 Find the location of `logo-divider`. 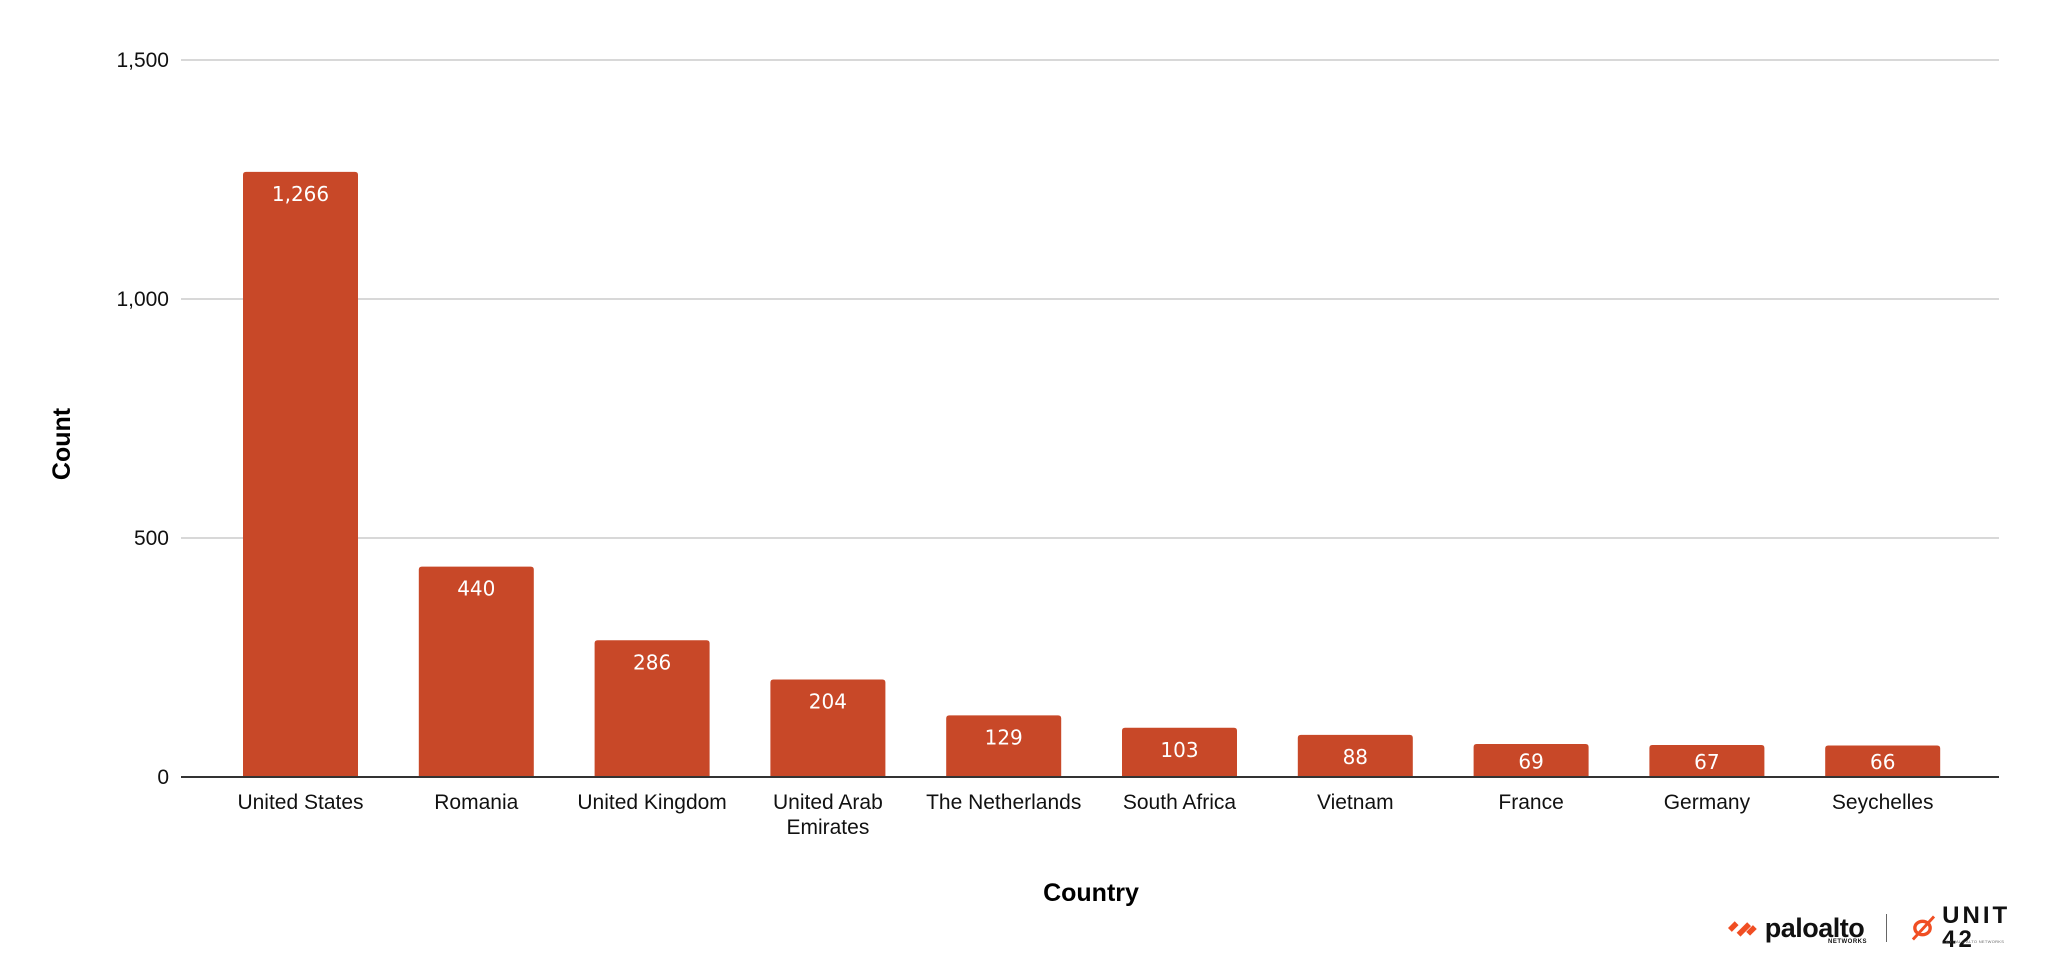

logo-divider is located at coordinates (1887, 928).